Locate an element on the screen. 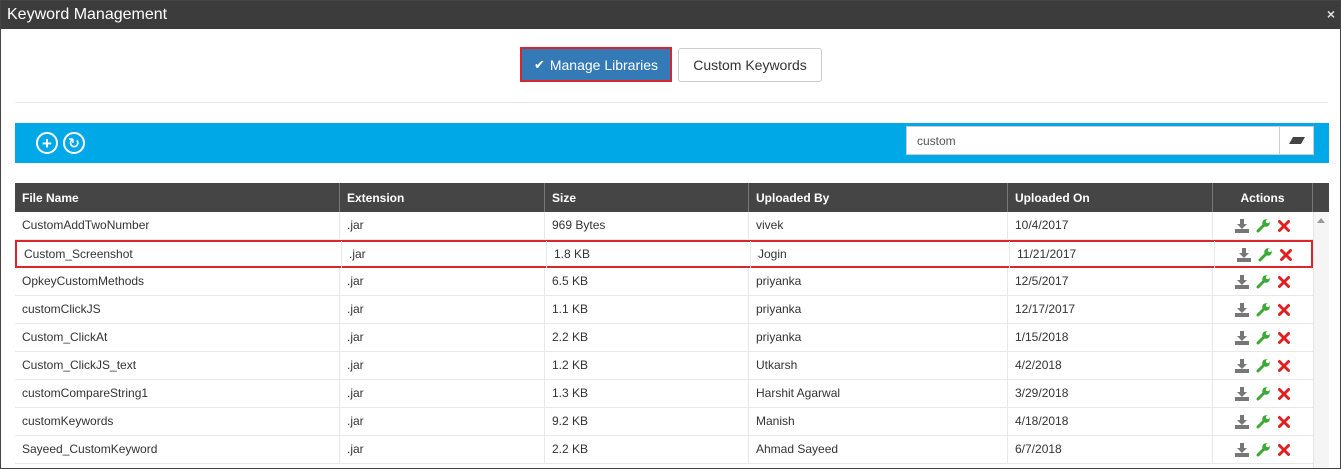 The width and height of the screenshot is (1341, 469). file-name-cell: customKeywords is located at coordinates (177, 421).